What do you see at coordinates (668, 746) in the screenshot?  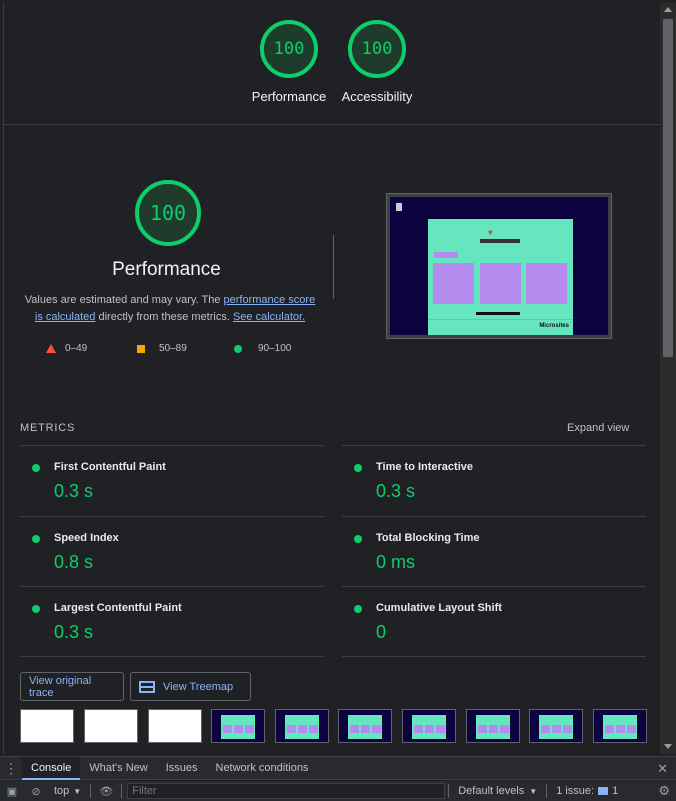 I see `scroll-down-icon` at bounding box center [668, 746].